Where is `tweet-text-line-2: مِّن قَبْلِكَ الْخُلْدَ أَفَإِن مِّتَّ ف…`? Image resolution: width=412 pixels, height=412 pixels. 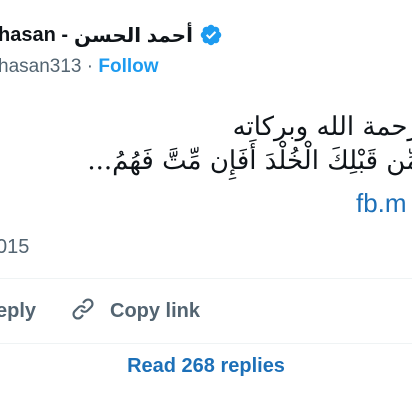
tweet-text-line-2: مِّن قَبْلِكَ الْخُلْدَ أَفَإِن مِّتَّ ف… is located at coordinates (249, 161).